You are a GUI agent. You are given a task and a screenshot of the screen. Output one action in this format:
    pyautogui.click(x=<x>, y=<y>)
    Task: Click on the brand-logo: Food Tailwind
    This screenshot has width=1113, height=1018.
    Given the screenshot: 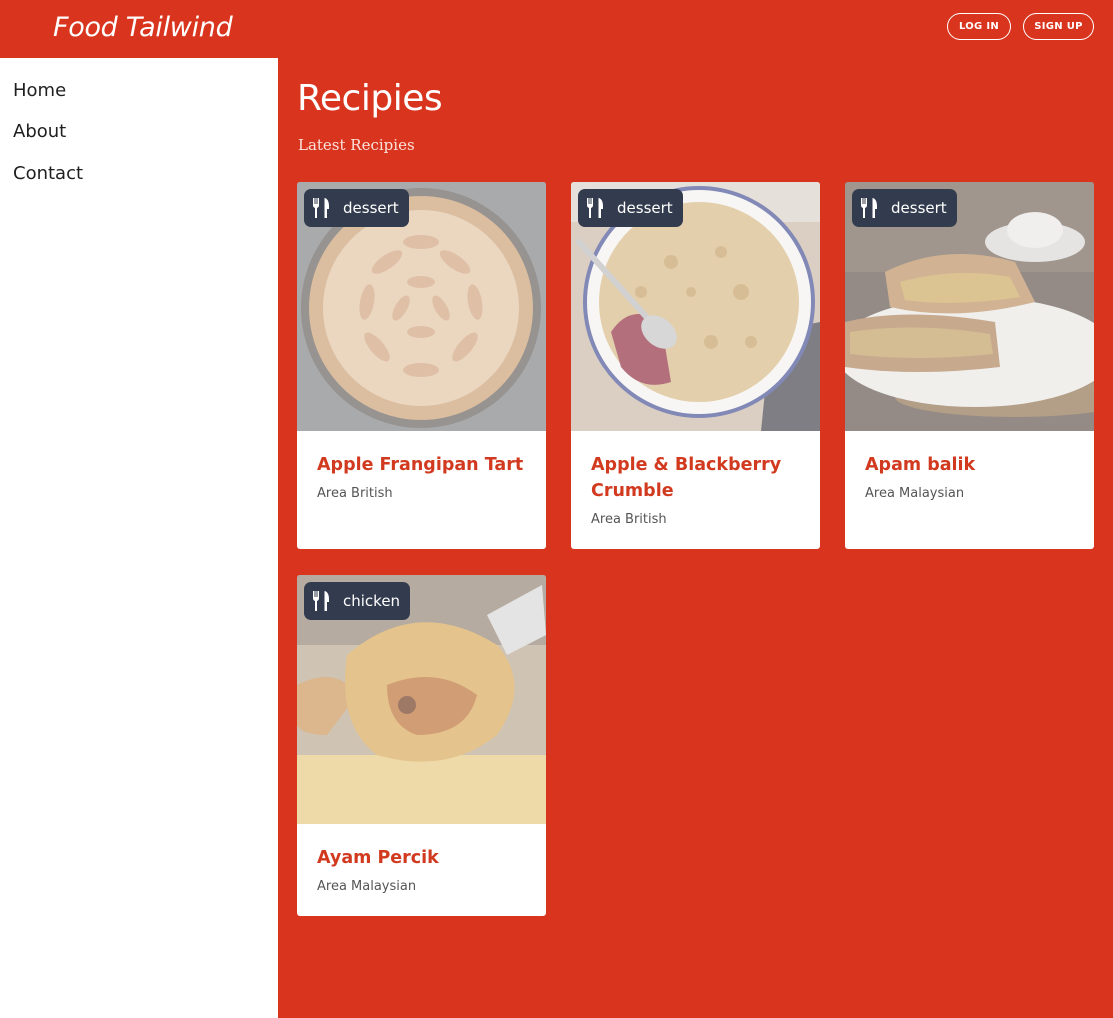 What is the action you would take?
    pyautogui.click(x=143, y=27)
    